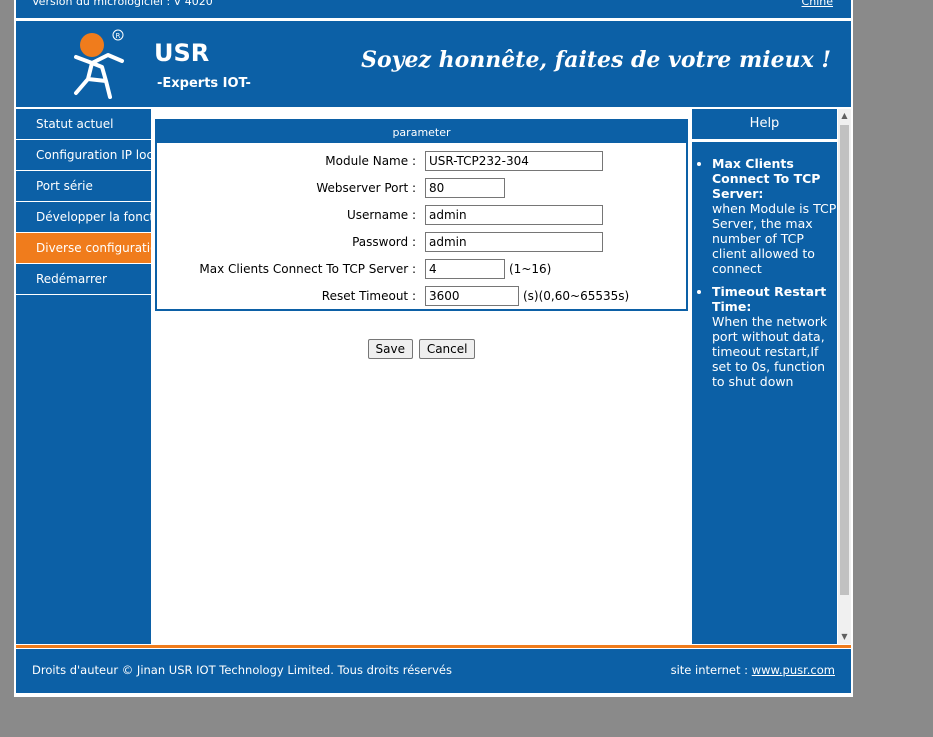 Image resolution: width=933 pixels, height=737 pixels. What do you see at coordinates (421, 189) in the screenshot?
I see `row-webserver-port: Webserver Port :` at bounding box center [421, 189].